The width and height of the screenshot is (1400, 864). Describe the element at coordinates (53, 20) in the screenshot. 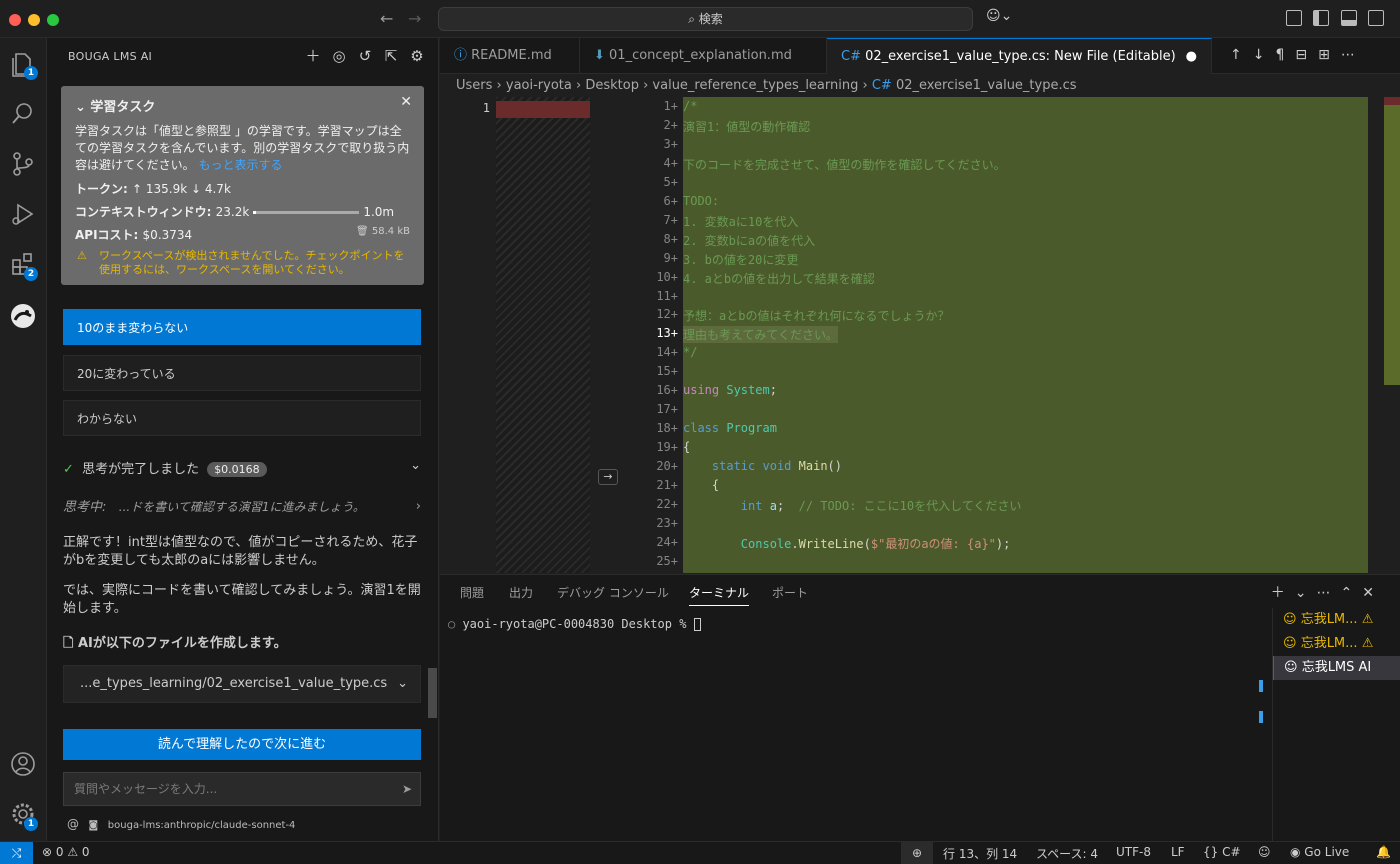

I see `maximize-window-button` at that location.